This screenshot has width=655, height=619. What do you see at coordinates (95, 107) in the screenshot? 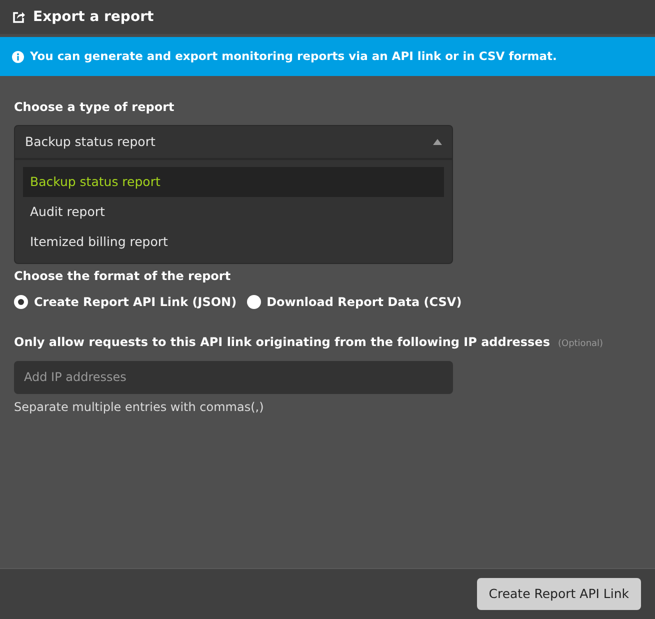
I see `field-label: Choose a type of report` at bounding box center [95, 107].